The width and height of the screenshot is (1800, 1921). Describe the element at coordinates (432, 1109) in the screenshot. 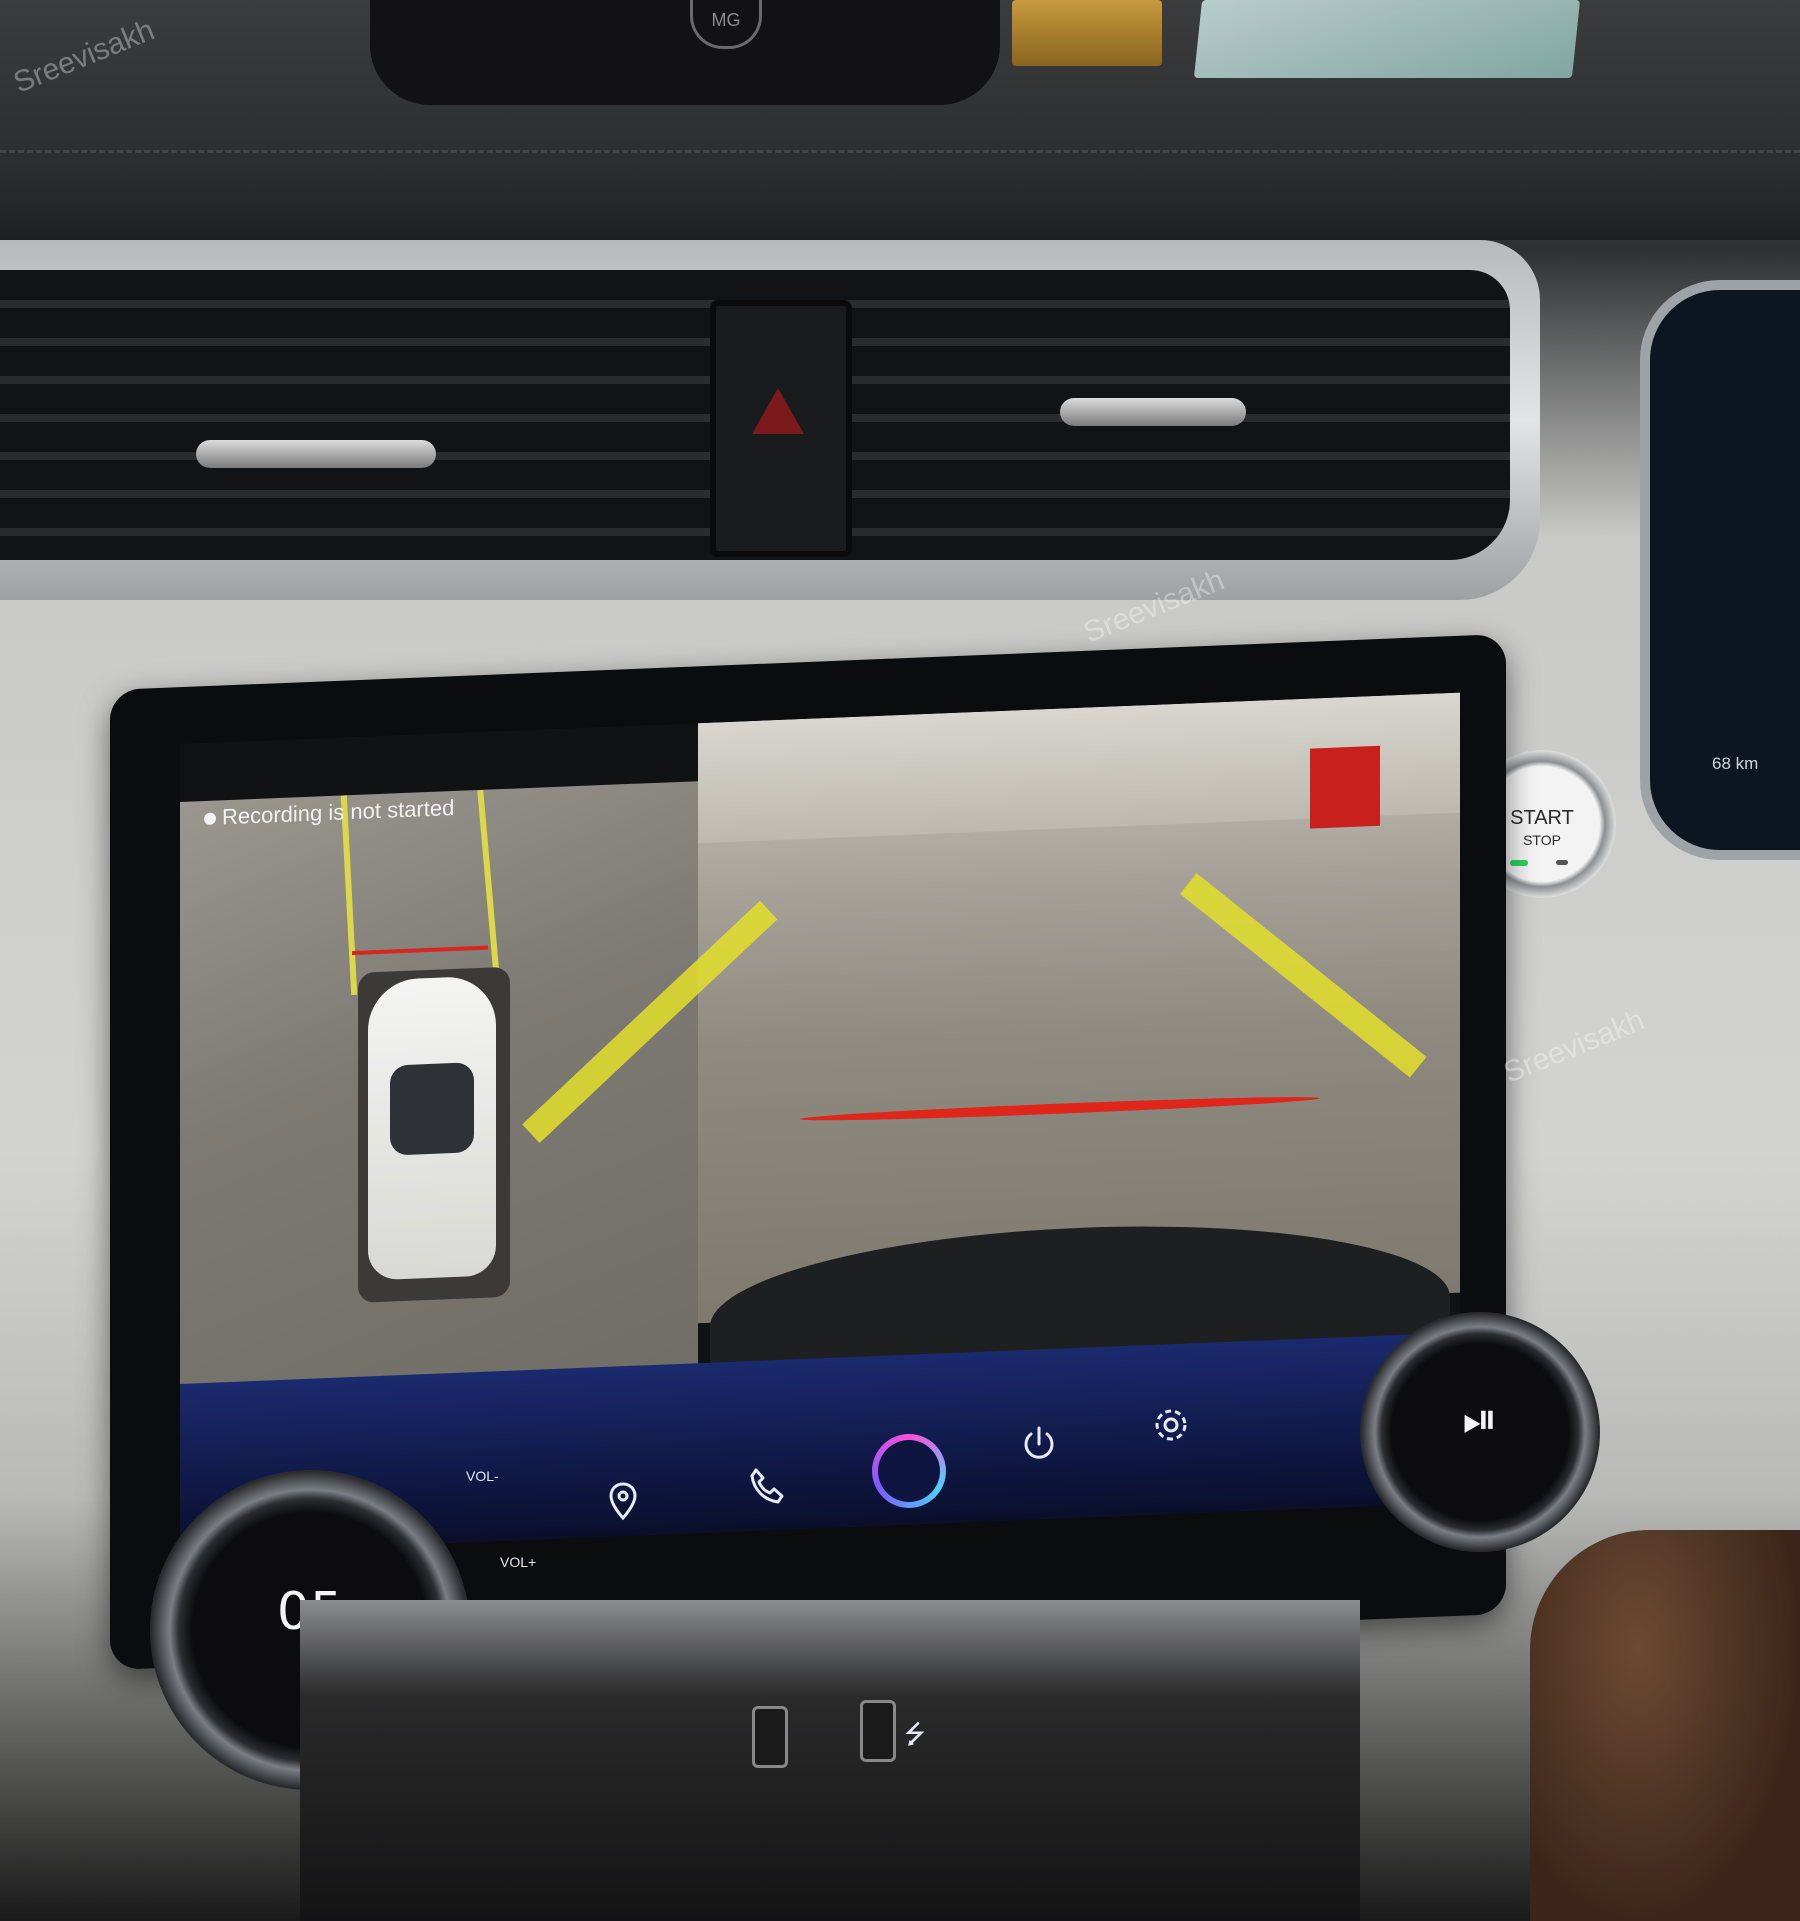

I see `car-top-view-roof` at that location.